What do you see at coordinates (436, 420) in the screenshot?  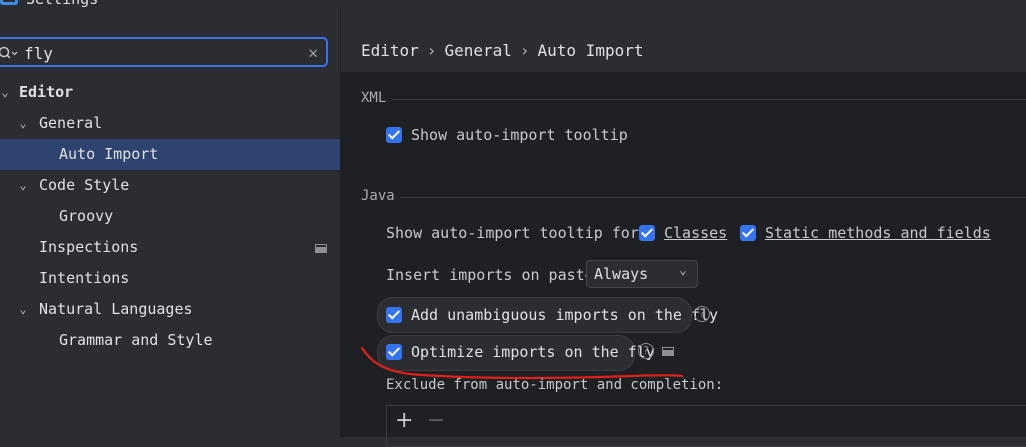 I see `minus-icon: −` at bounding box center [436, 420].